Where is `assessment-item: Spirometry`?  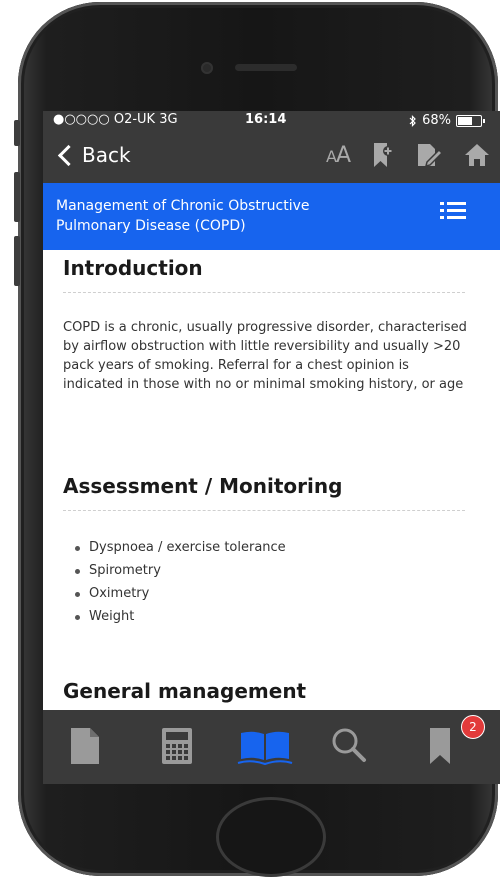
assessment-item: Spirometry is located at coordinates (179, 570).